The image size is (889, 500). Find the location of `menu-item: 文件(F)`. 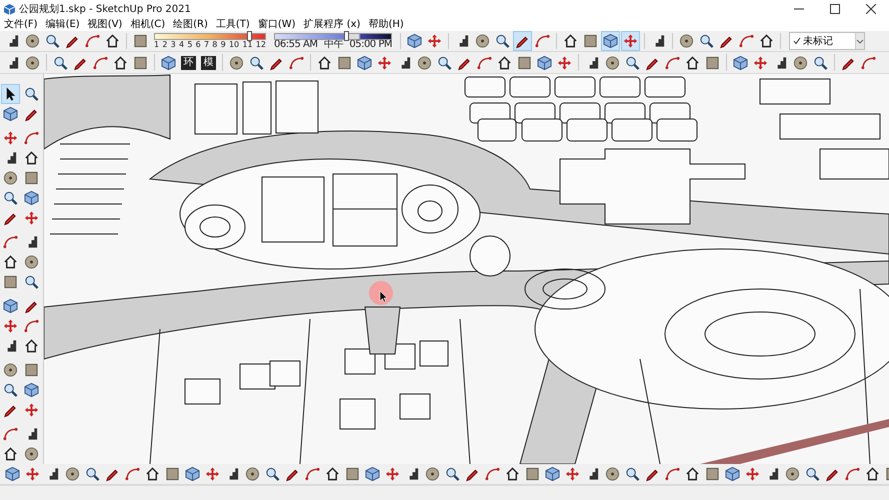

menu-item: 文件(F) is located at coordinates (21, 25).